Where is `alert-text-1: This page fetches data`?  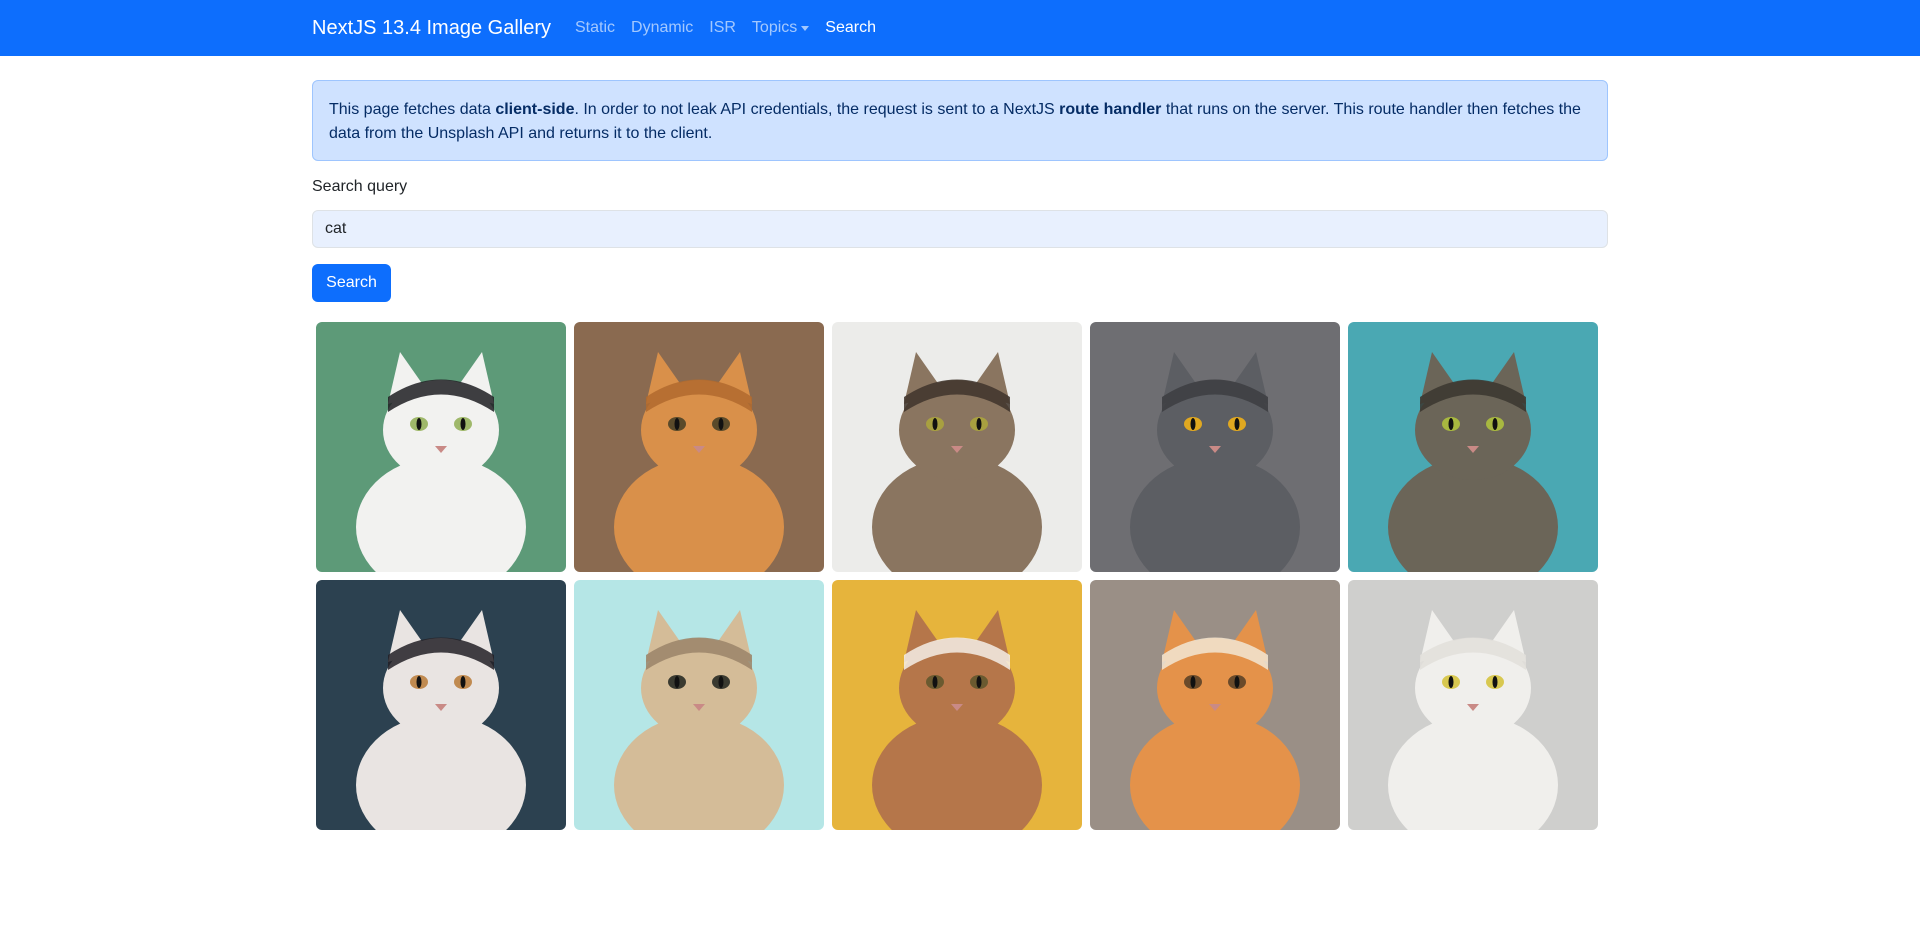 alert-text-1: This page fetches data is located at coordinates (412, 109).